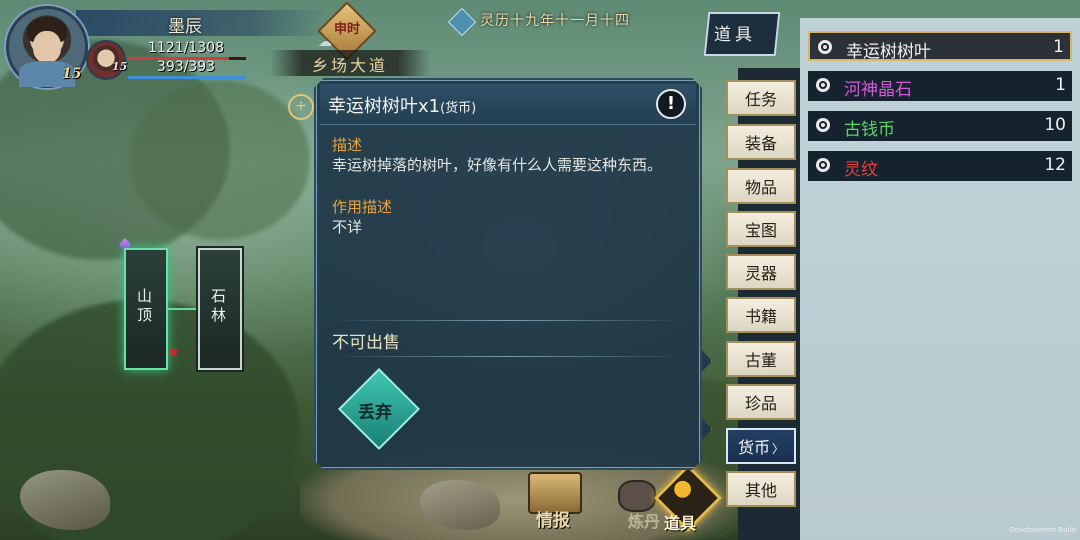 The height and width of the screenshot is (540, 1080). Describe the element at coordinates (778, 449) in the screenshot. I see `chevron-right-icon: 〉` at that location.